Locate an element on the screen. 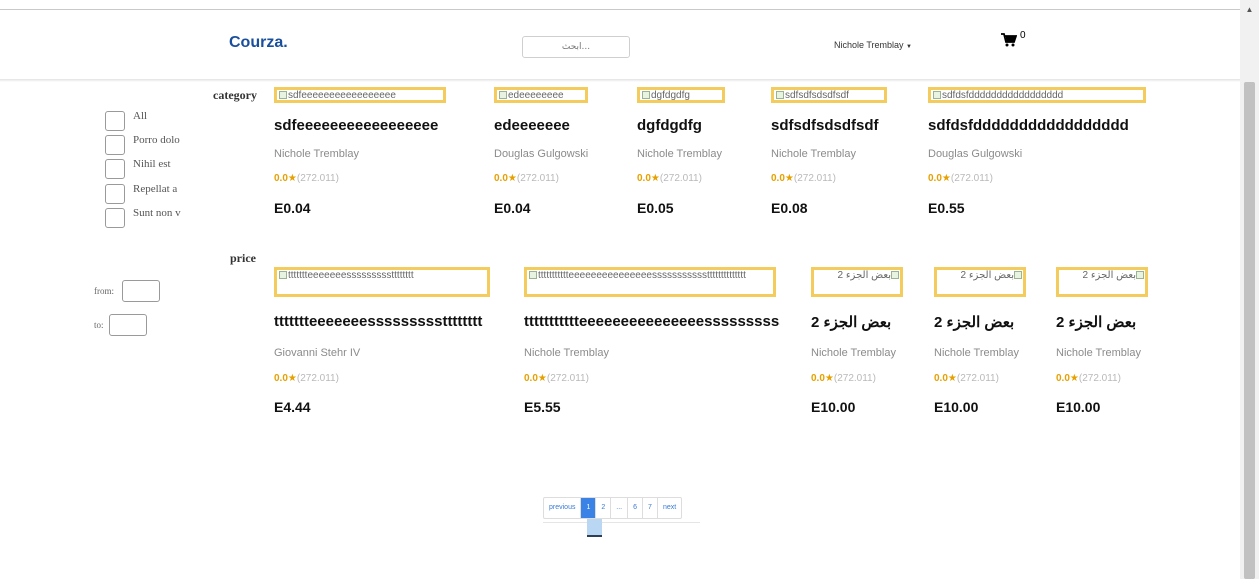 Image resolution: width=1259 pixels, height=579 pixels. scrollbar-thumb is located at coordinates (1249, 330).